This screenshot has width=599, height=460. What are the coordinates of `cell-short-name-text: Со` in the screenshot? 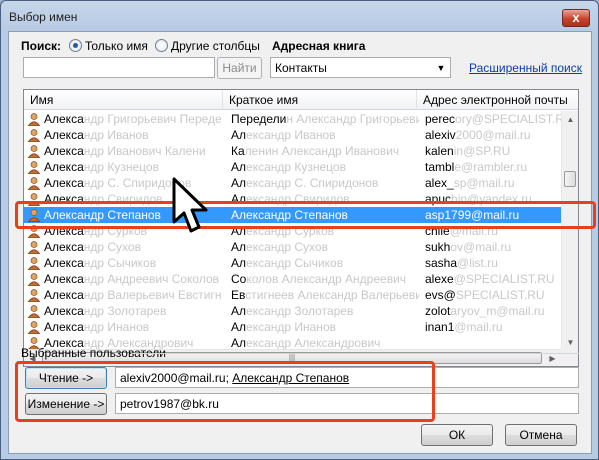 It's located at (239, 279).